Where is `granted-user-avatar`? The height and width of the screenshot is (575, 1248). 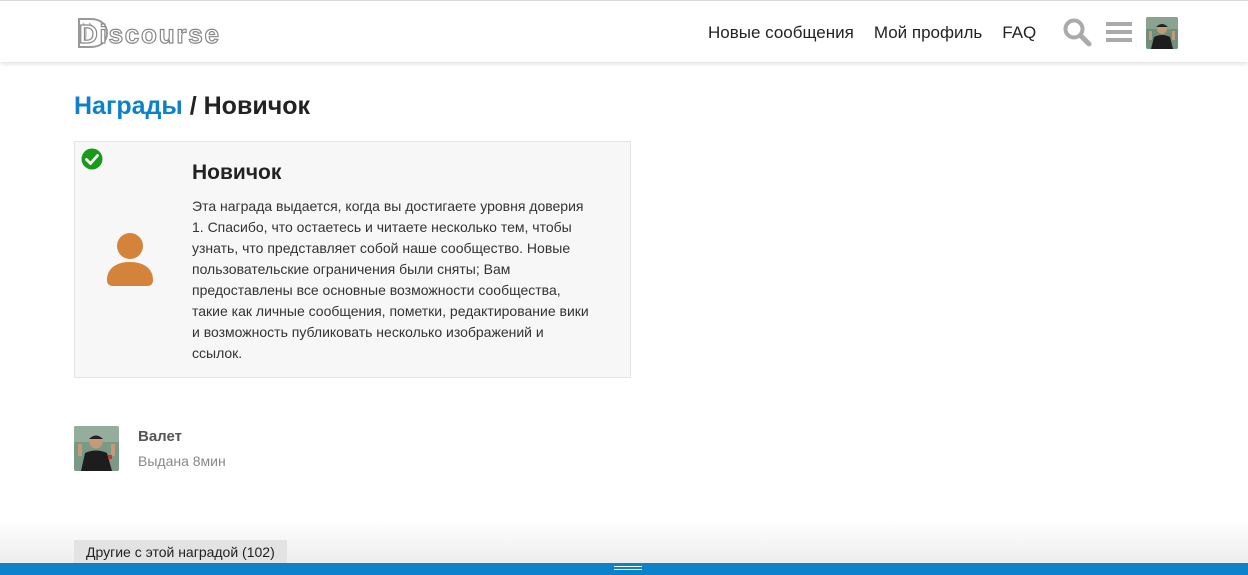
granted-user-avatar is located at coordinates (96, 448).